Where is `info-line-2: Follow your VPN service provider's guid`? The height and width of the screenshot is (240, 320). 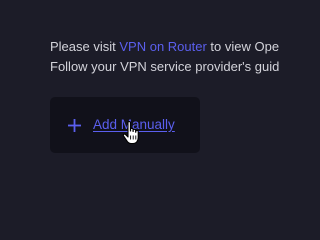 info-line-2: Follow your VPN service provider's guid is located at coordinates (165, 66).